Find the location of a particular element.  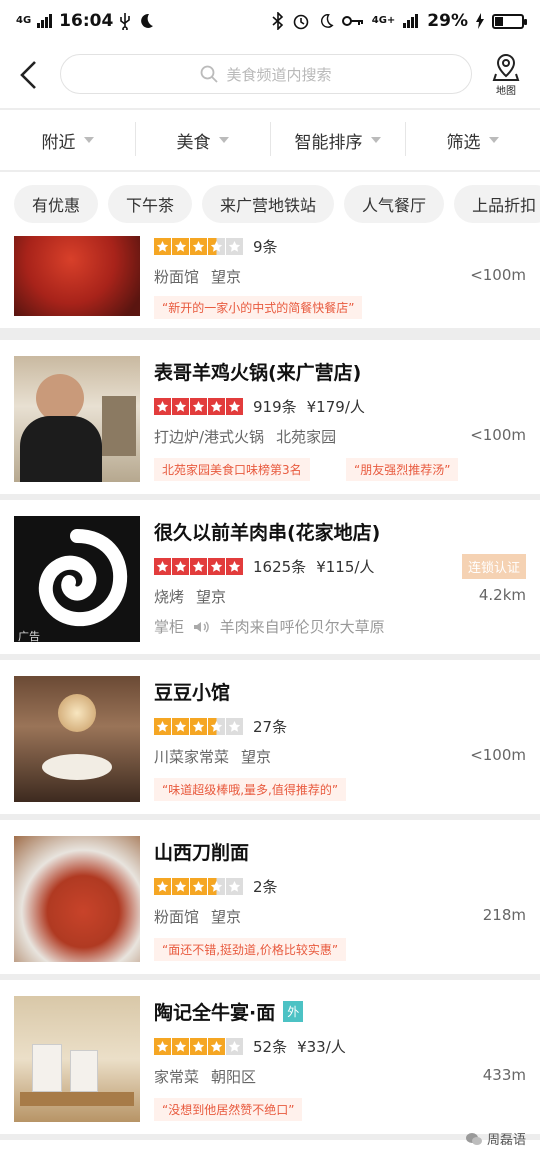

signal-right-label: 4G+ is located at coordinates (383, 20).